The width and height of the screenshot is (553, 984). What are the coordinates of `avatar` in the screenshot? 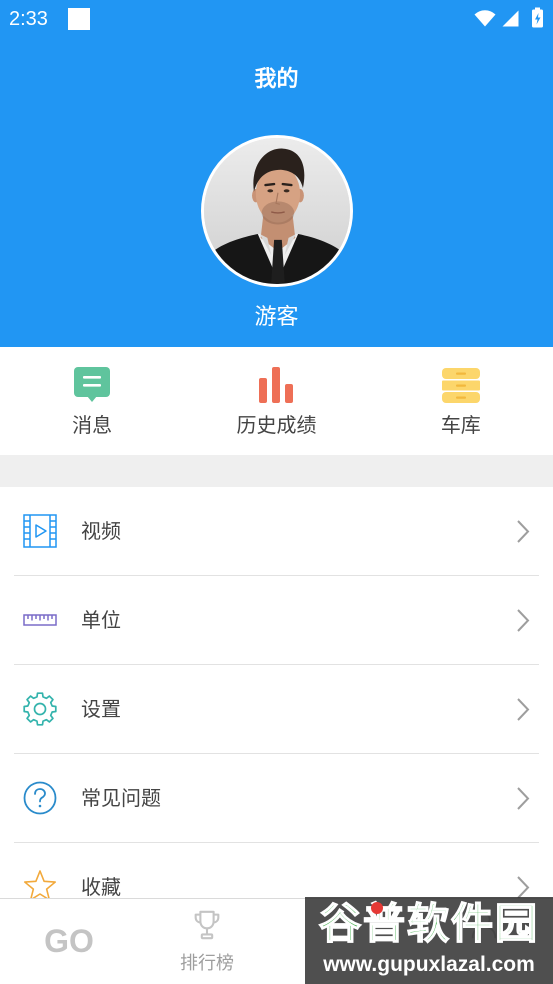 It's located at (277, 211).